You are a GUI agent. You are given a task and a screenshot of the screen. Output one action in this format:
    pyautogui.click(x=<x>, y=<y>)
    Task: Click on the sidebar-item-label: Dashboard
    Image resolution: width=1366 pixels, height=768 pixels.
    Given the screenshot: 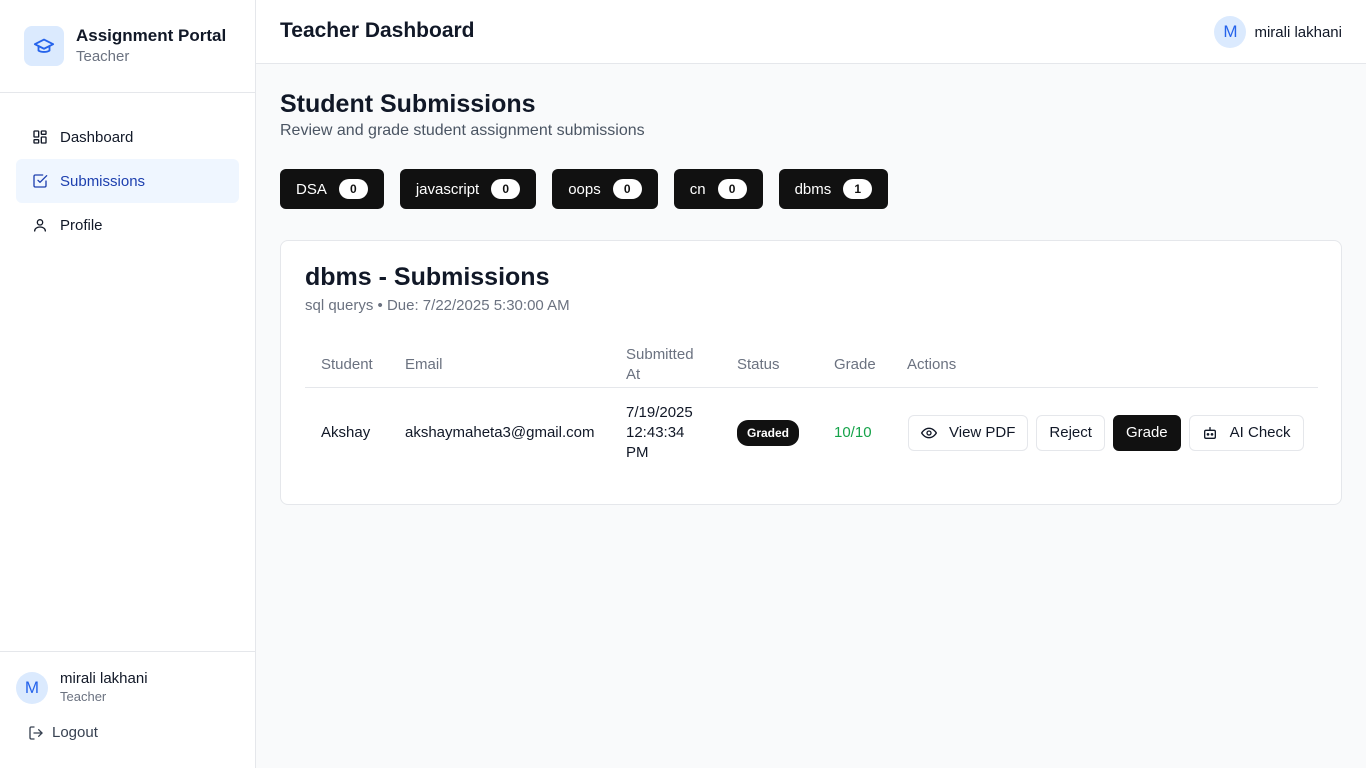 What is the action you would take?
    pyautogui.click(x=97, y=137)
    